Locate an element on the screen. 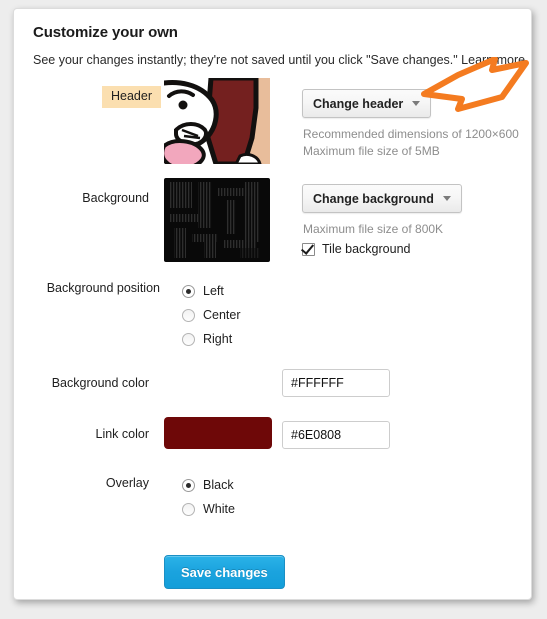  save-changes-button: Save changes is located at coordinates (224, 572).